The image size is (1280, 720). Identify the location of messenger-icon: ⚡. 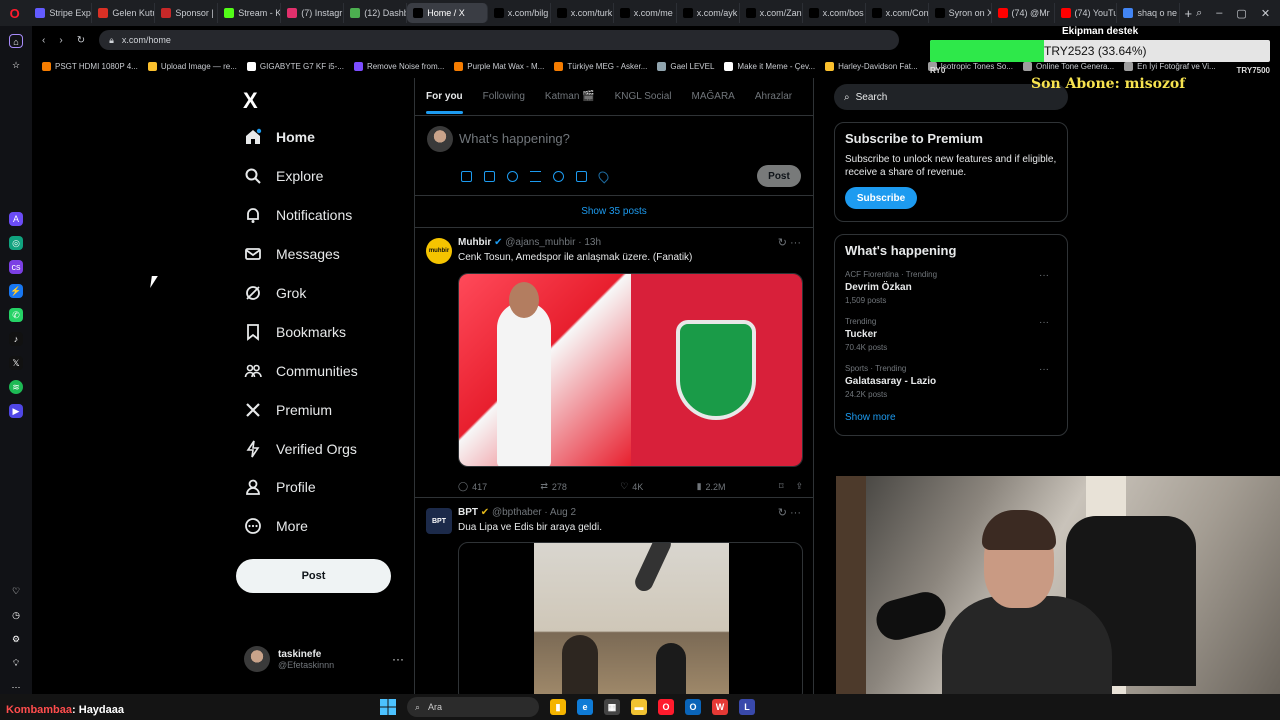
(16, 291).